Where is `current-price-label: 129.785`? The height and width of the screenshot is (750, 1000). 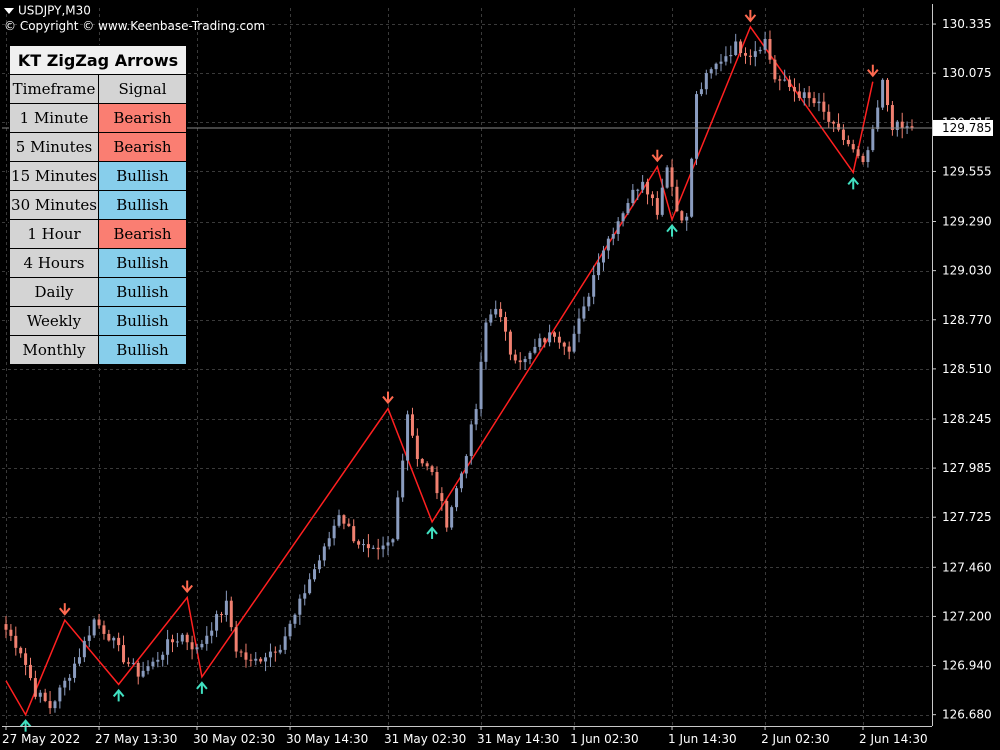 current-price-label: 129.785 is located at coordinates (967, 128).